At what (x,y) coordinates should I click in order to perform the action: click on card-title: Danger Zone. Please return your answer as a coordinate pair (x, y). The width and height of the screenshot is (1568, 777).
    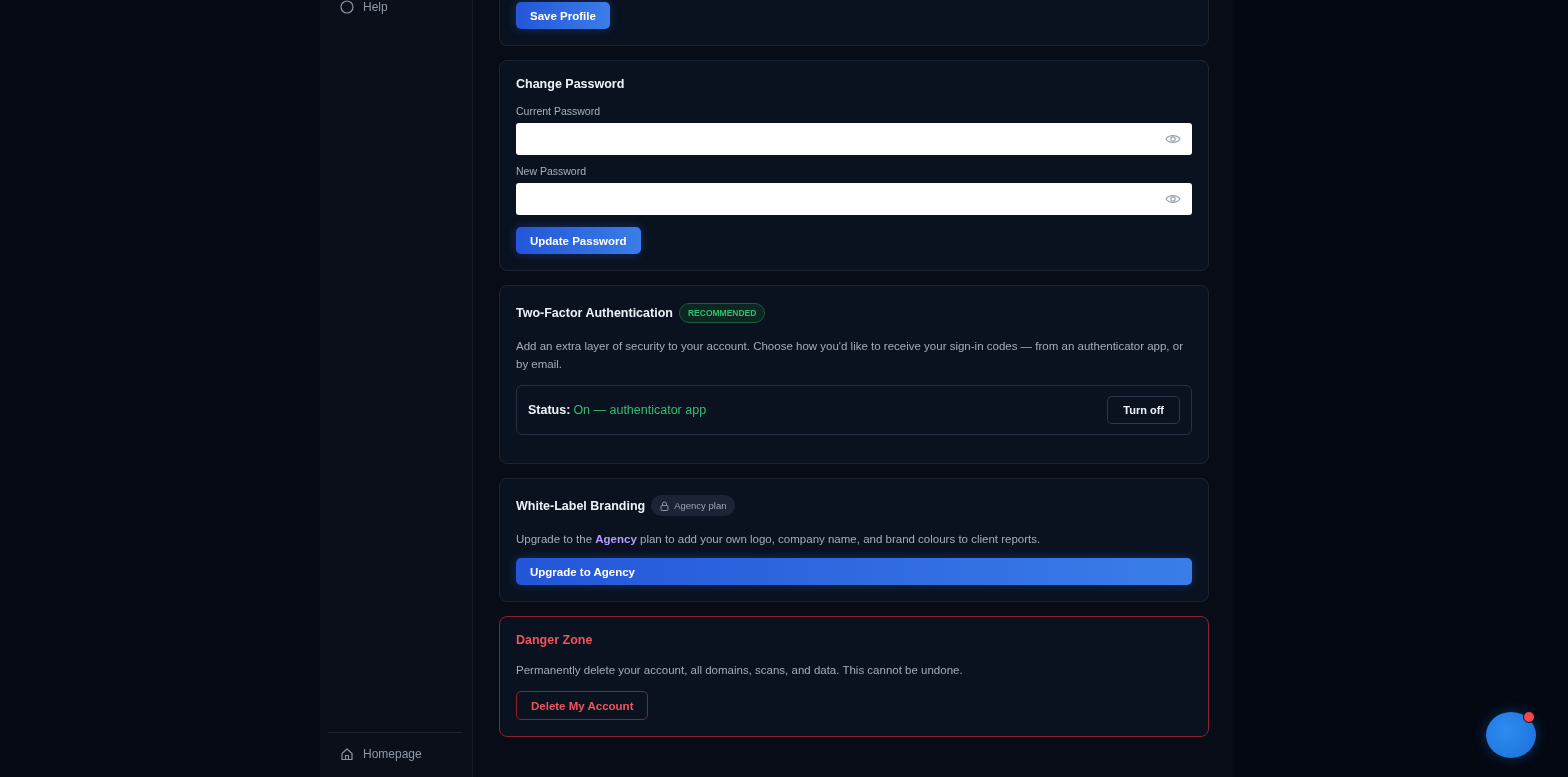
    Looking at the image, I should click on (555, 640).